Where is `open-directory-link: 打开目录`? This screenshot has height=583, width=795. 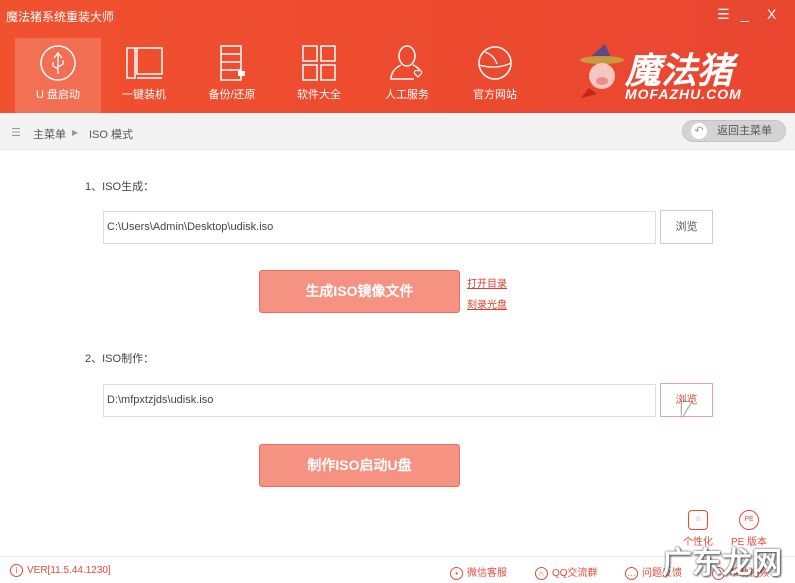 open-directory-link: 打开目录 is located at coordinates (487, 282).